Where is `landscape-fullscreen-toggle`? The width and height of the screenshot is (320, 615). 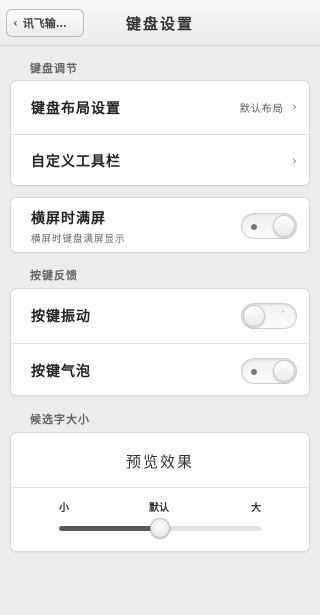 landscape-fullscreen-toggle is located at coordinates (269, 226).